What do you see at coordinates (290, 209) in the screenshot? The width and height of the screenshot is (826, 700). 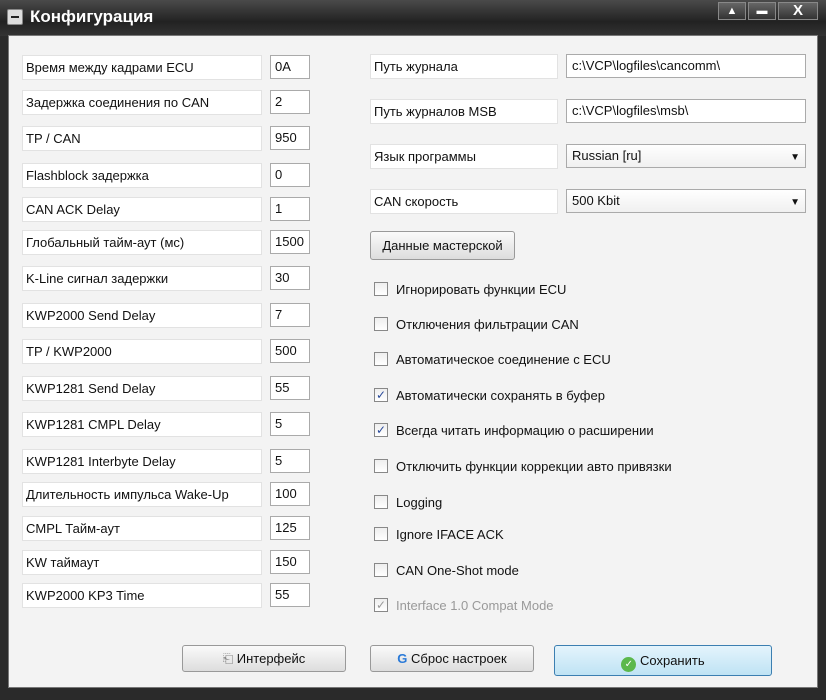 I see `param-value-input: 1` at bounding box center [290, 209].